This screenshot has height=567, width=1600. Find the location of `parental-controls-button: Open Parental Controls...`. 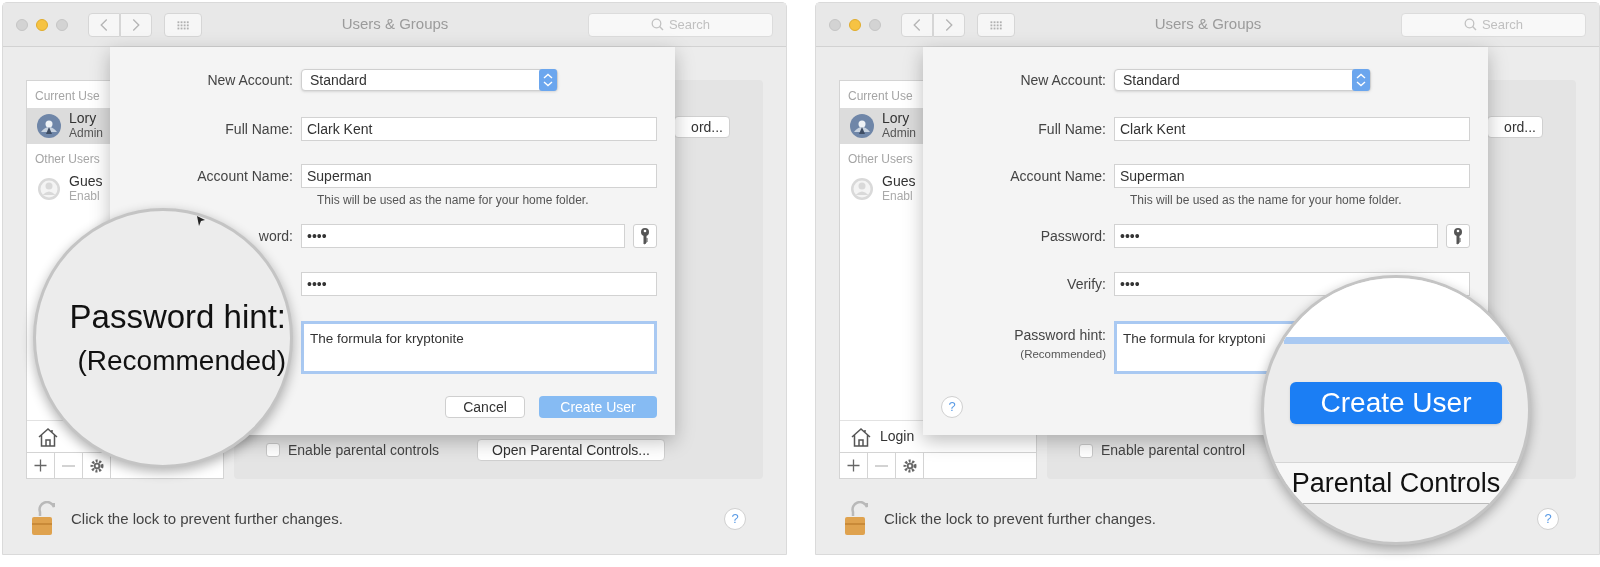

parental-controls-button: Open Parental Controls... is located at coordinates (571, 450).